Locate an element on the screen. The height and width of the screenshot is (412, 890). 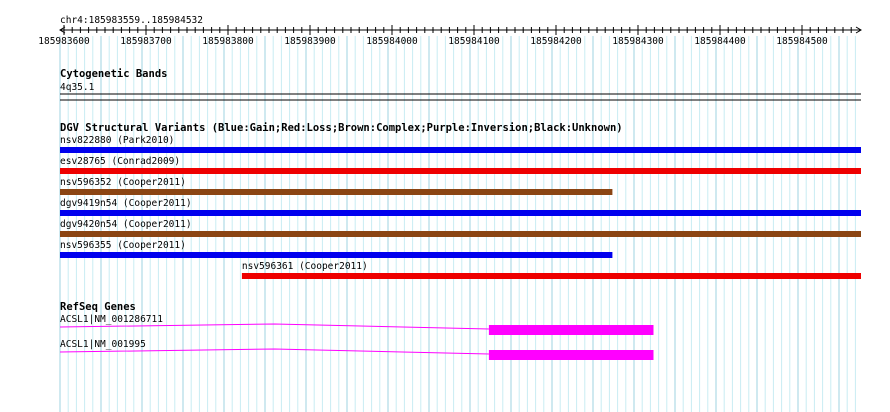
refseq-genes: ACSL1|NM_001286711 ACSL1|NM_001995 is located at coordinates (356, 337).